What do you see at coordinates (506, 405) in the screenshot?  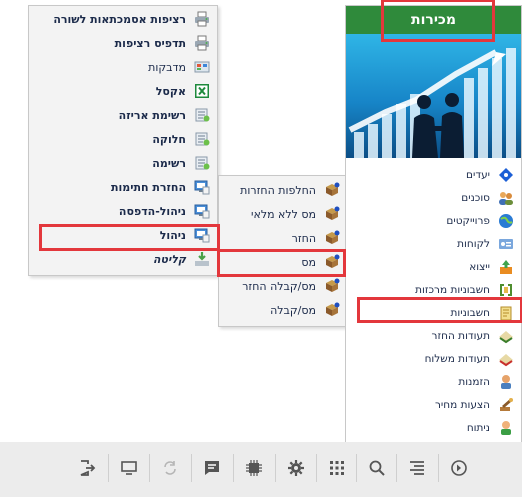 I see `price-quotes-icon` at bounding box center [506, 405].